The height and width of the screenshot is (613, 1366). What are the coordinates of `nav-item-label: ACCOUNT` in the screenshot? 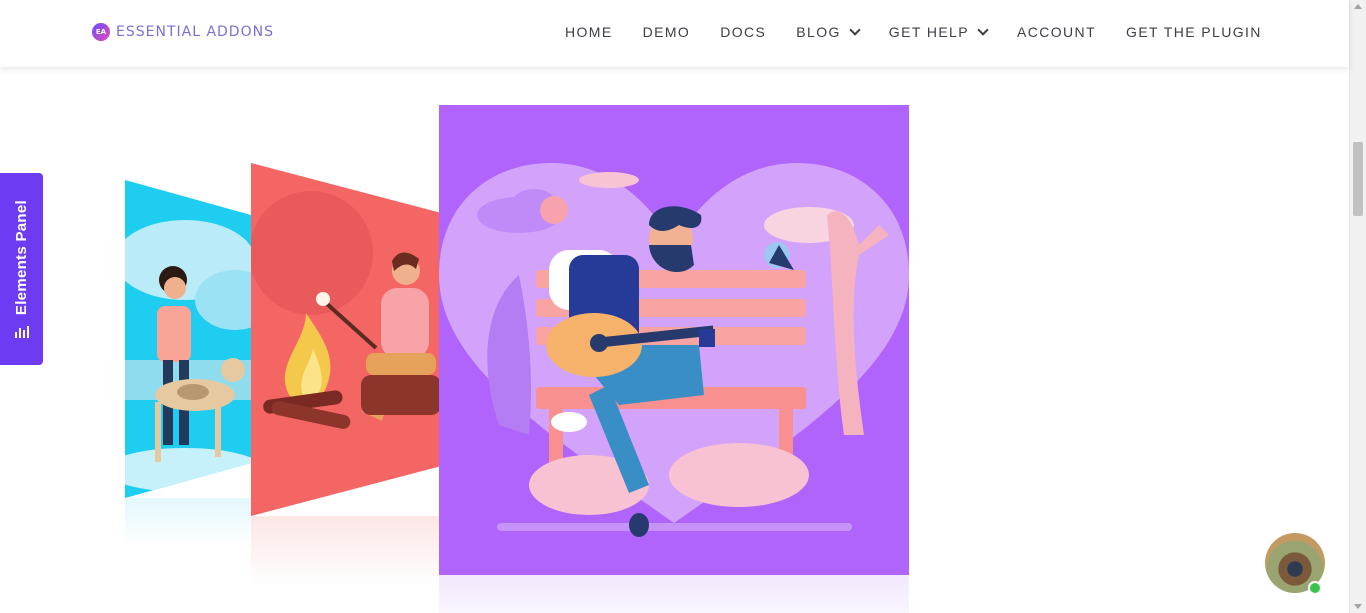 It's located at (1057, 32).